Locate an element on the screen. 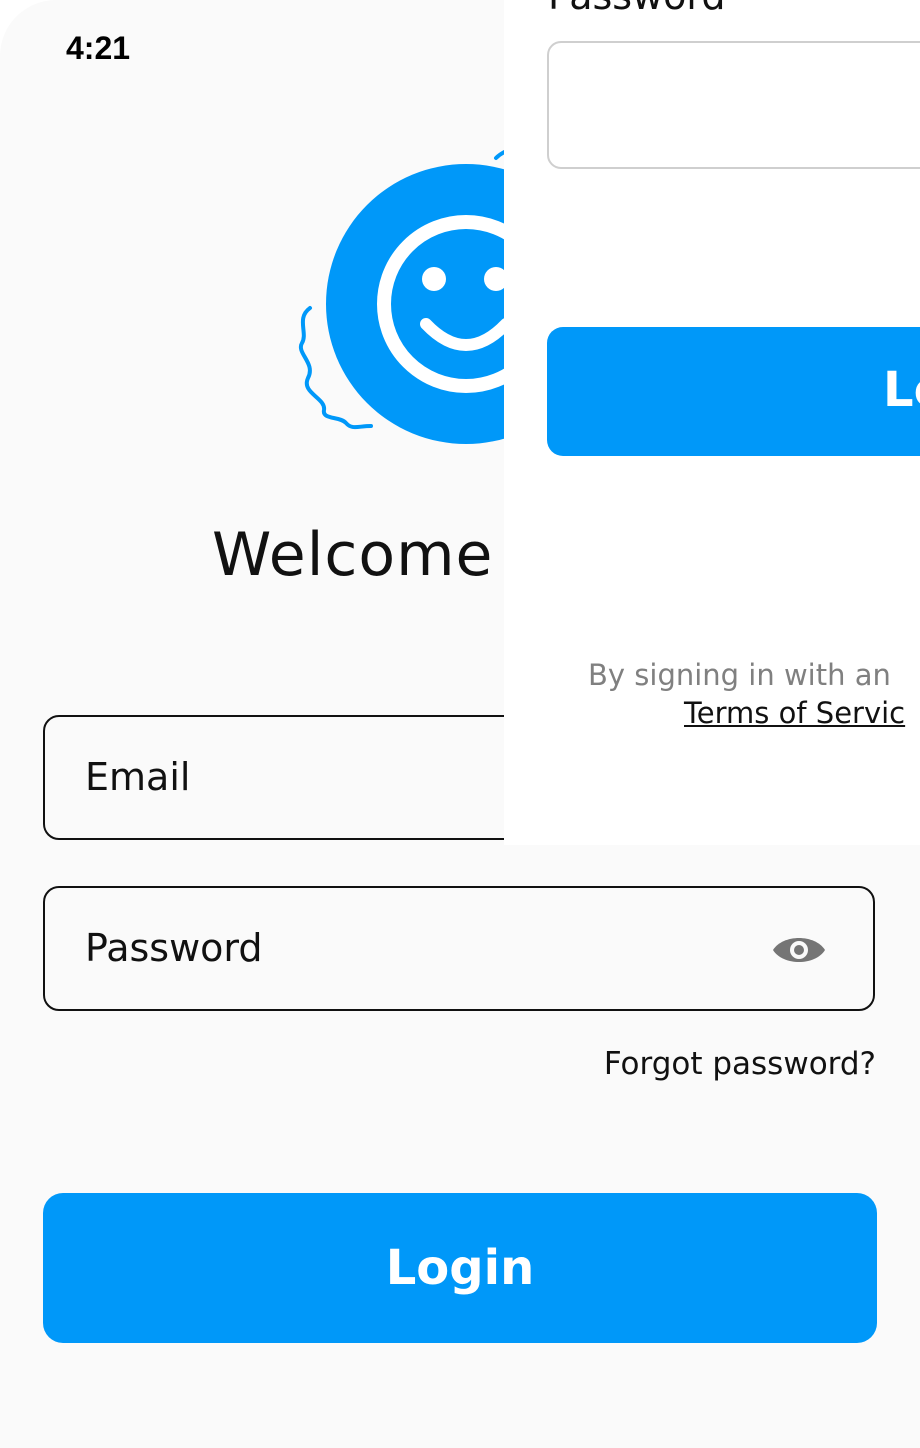  overlay-password-input is located at coordinates (733, 105).